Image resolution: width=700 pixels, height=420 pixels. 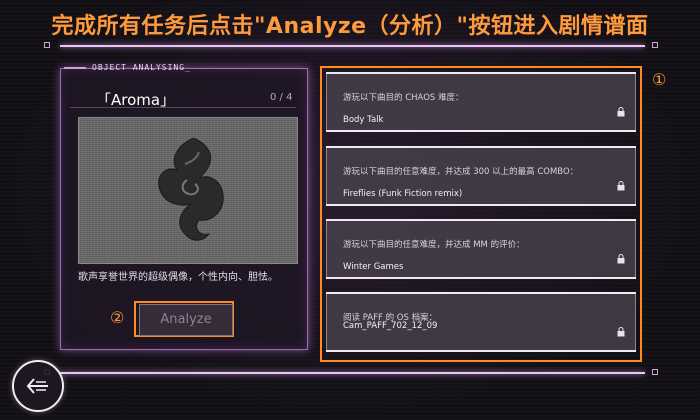 I want to click on quest-song: Body Talk, so click(x=363, y=120).